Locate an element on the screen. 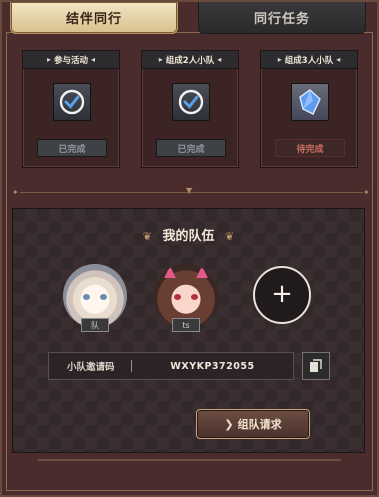 The height and width of the screenshot is (497, 379). chevron-right-icon: ❯ is located at coordinates (229, 424).